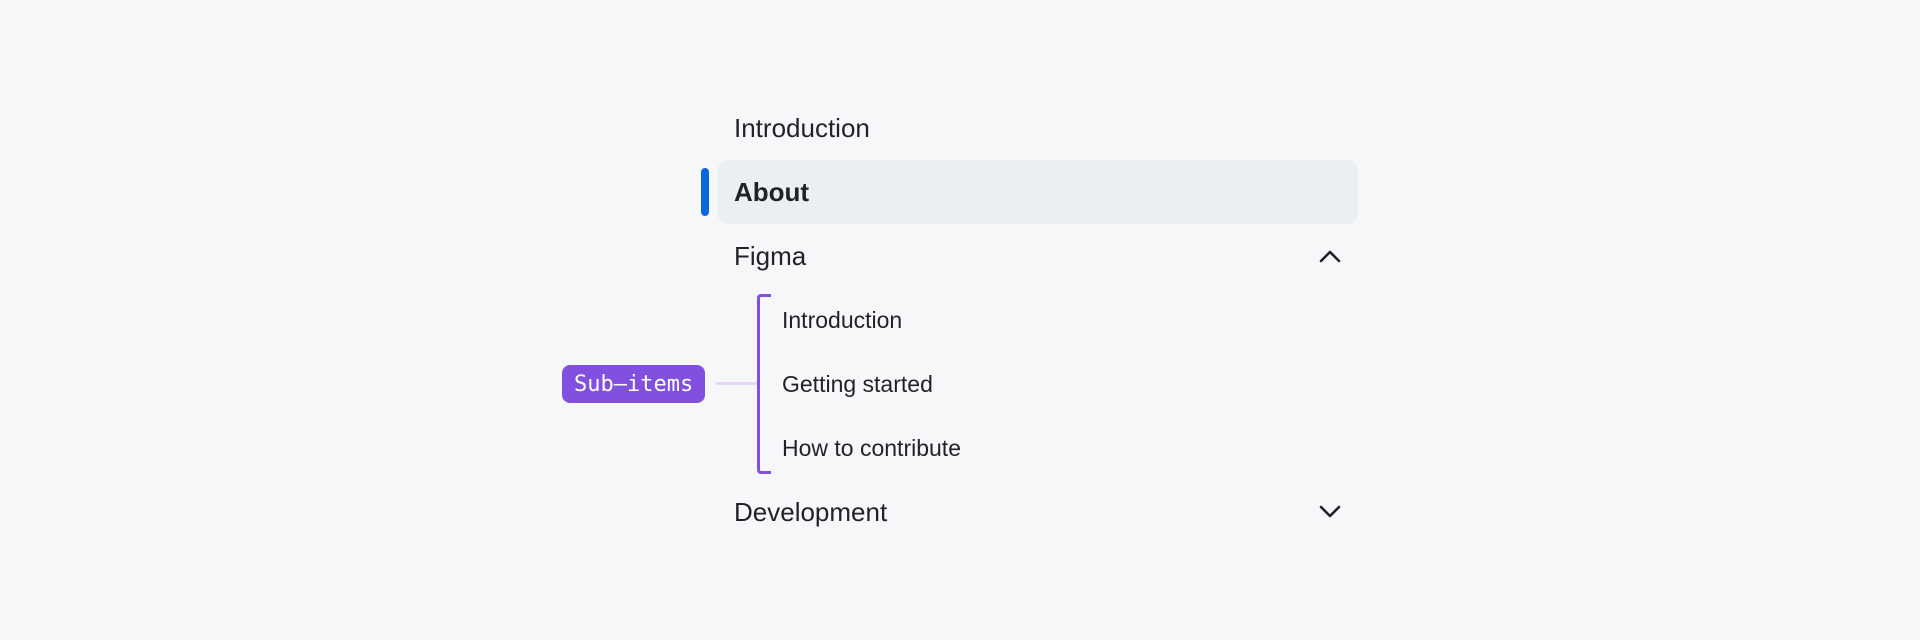 The image size is (1920, 640). What do you see at coordinates (1038, 448) in the screenshot?
I see `sub-item-how-to-contribute: How to contribute` at bounding box center [1038, 448].